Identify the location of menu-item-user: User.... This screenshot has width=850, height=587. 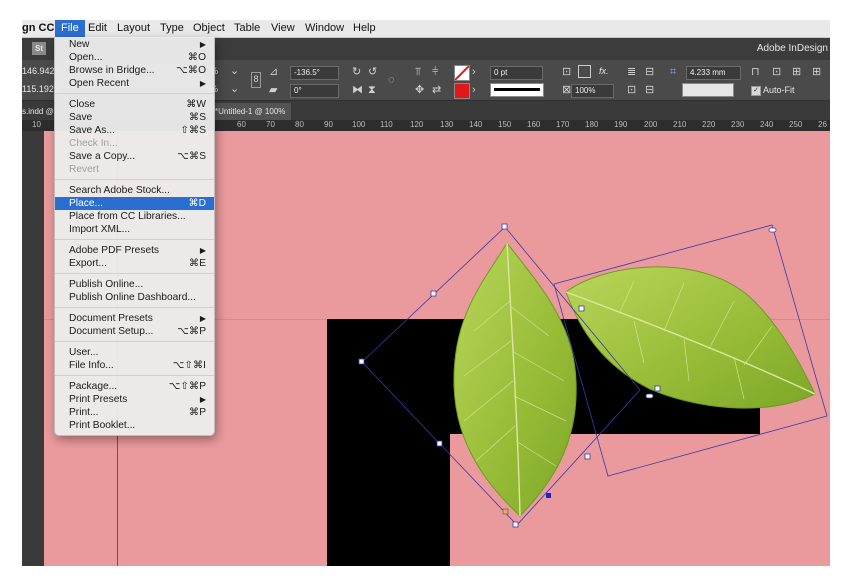
(134, 352).